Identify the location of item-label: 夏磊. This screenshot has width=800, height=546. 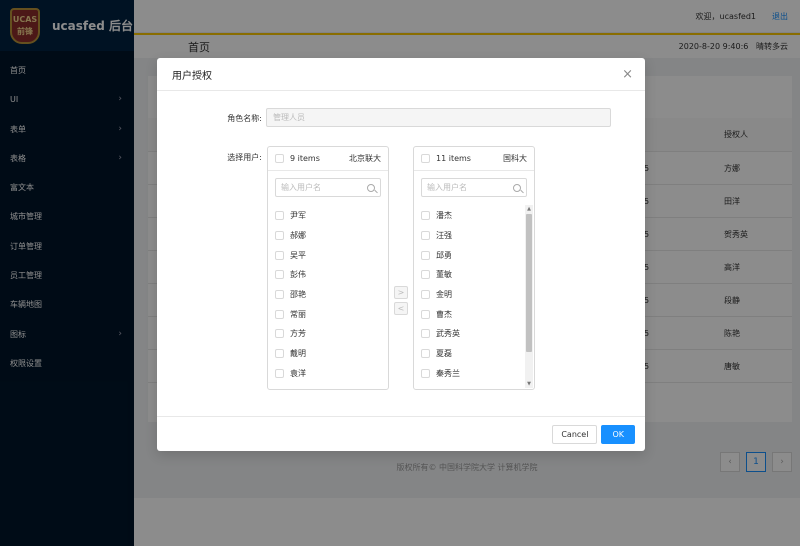
(444, 354).